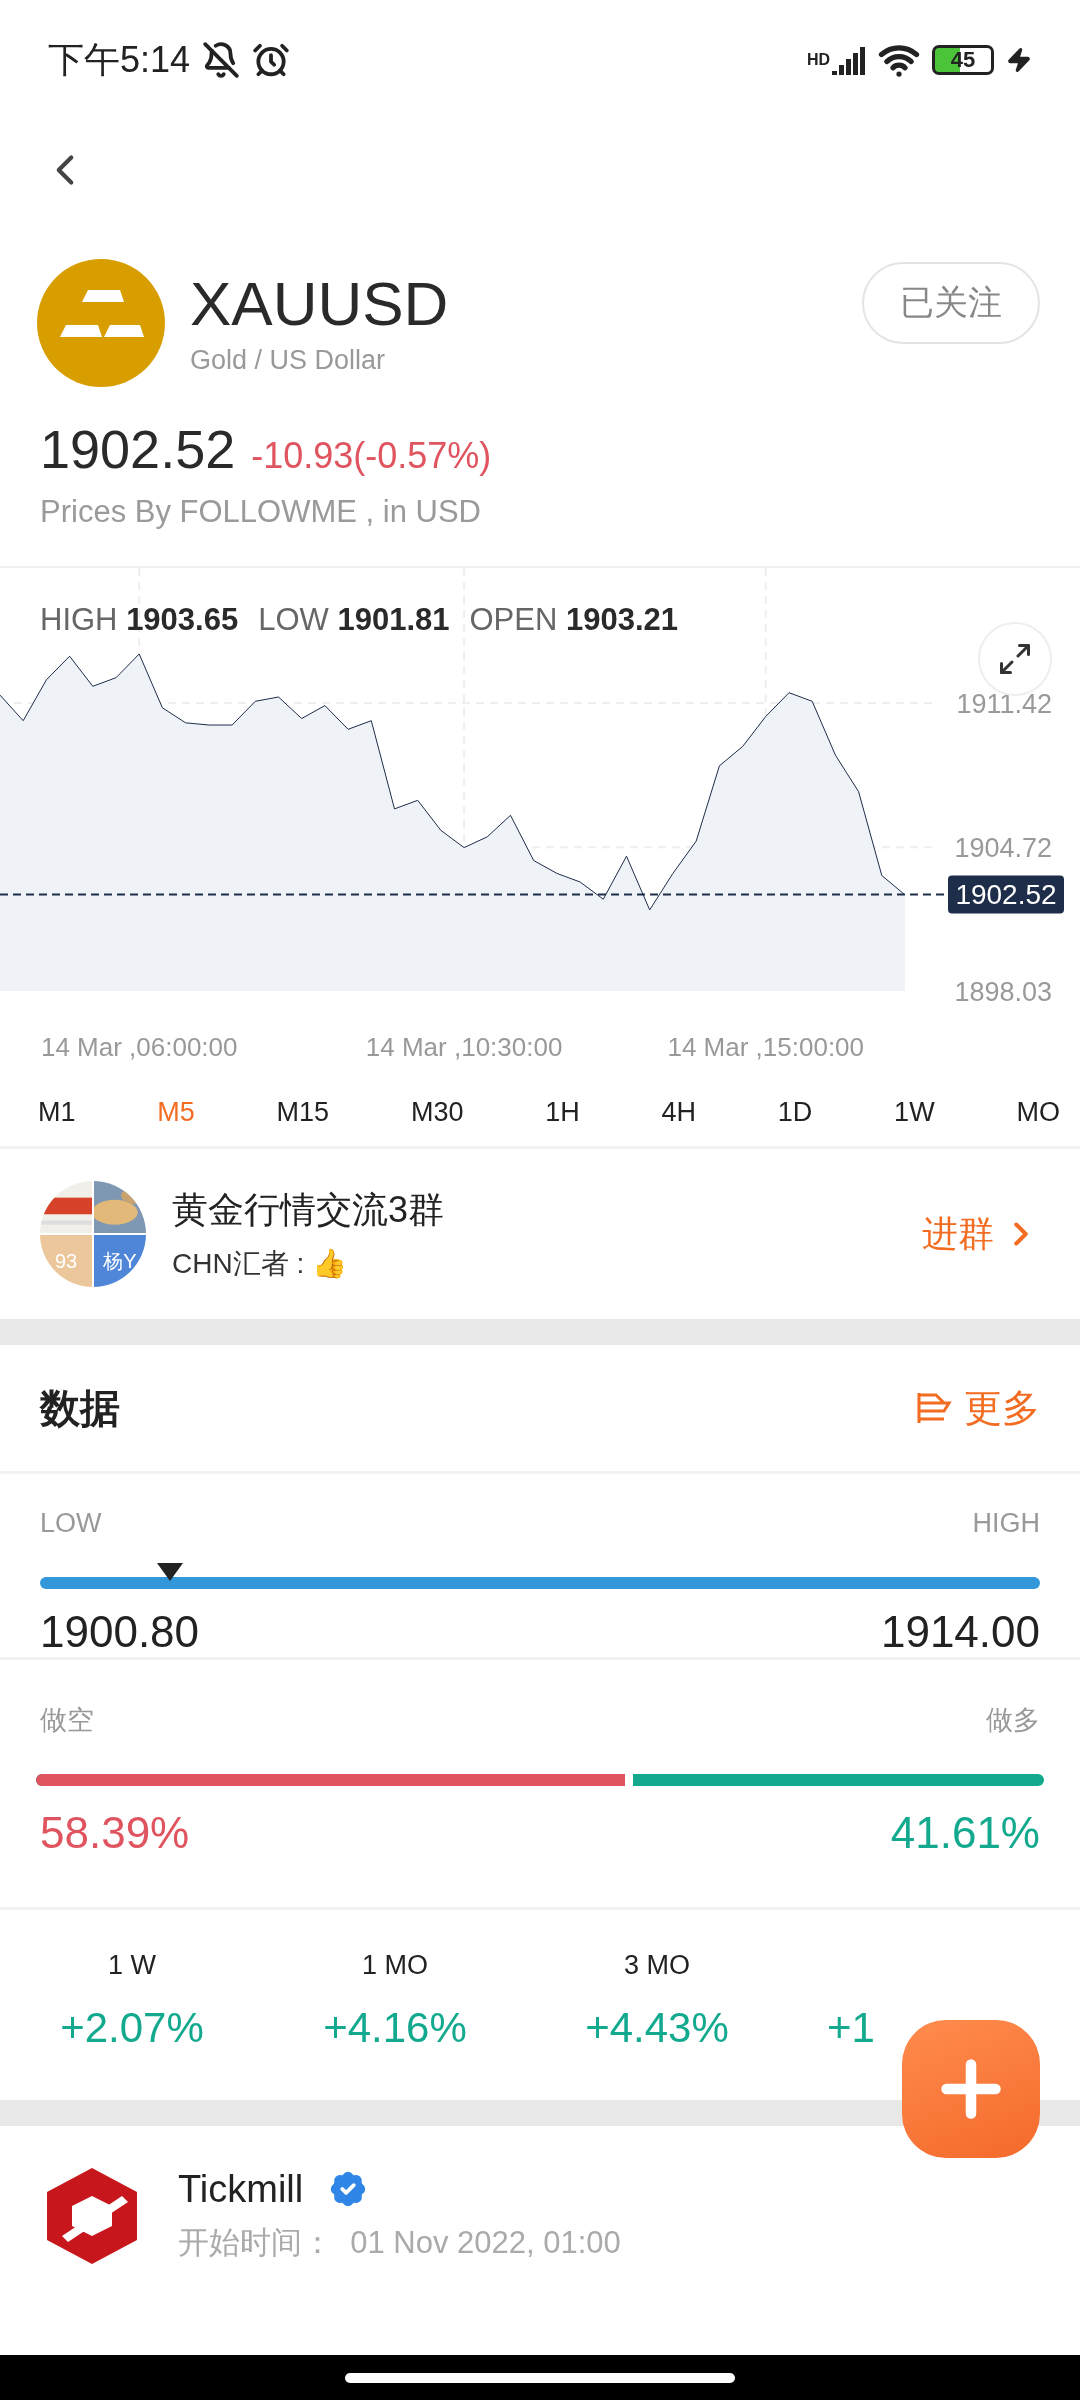  Describe the element at coordinates (818, 60) in the screenshot. I see `network-type: HD` at that location.